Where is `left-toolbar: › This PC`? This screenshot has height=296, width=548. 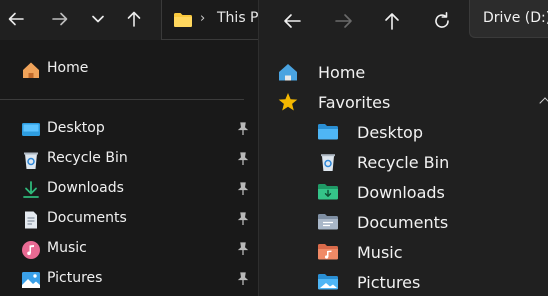
left-toolbar: › This PC is located at coordinates (134, 20).